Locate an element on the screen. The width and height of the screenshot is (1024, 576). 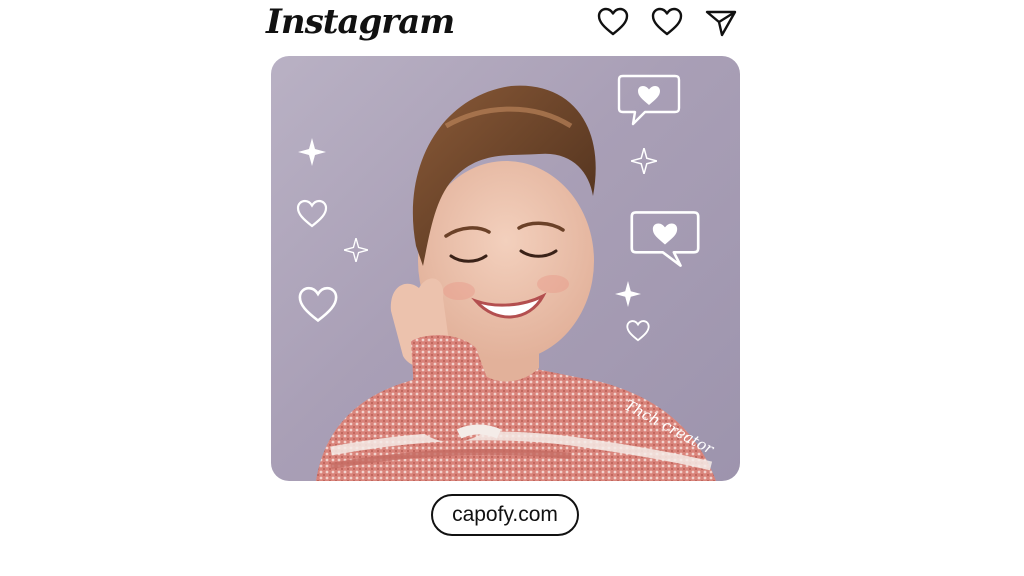
send-icon is located at coordinates (721, 22).